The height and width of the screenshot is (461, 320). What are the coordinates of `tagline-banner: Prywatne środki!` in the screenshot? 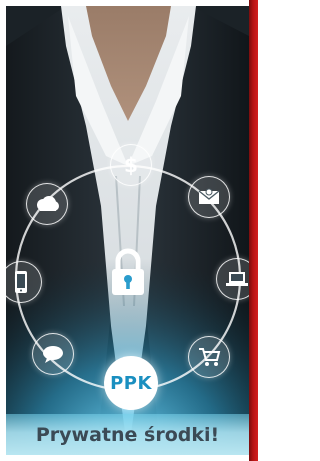 It's located at (127, 434).